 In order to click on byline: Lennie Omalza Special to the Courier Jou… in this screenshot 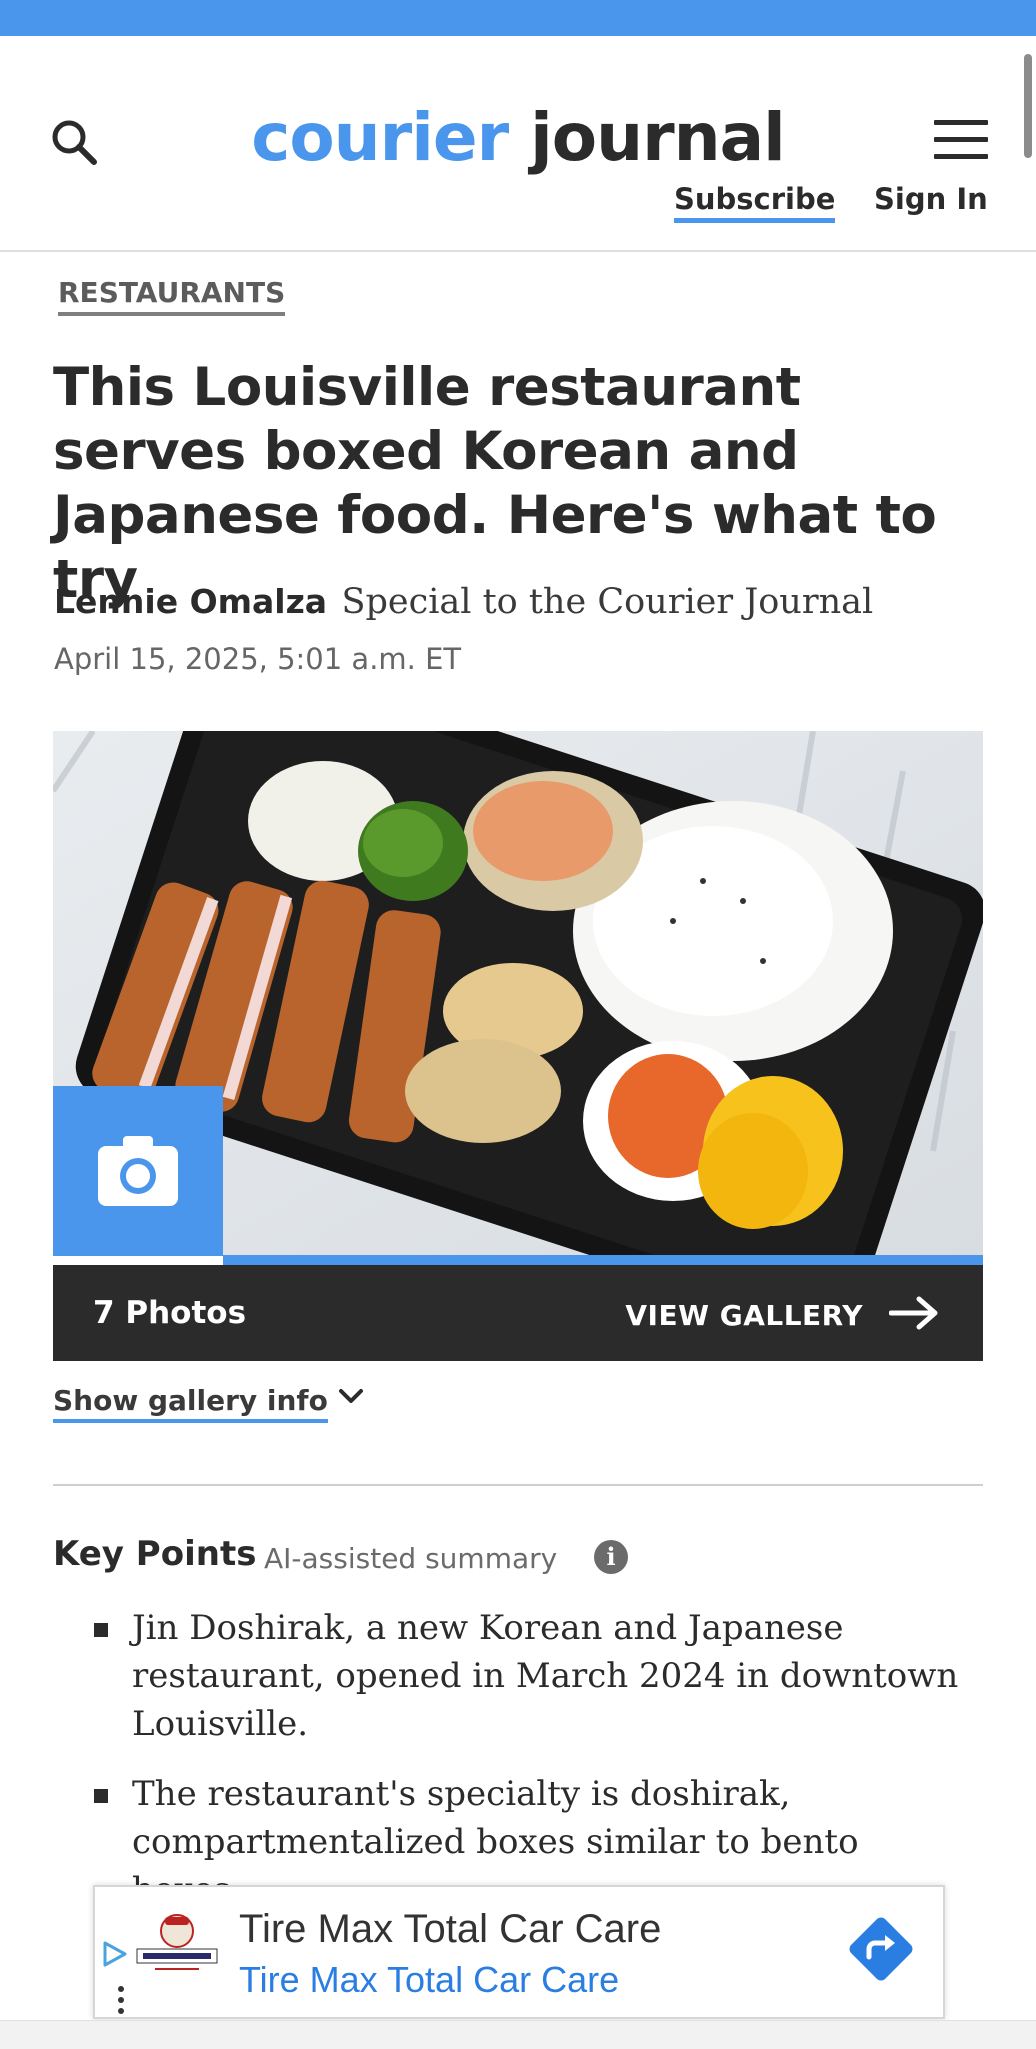, I will do `click(463, 602)`.